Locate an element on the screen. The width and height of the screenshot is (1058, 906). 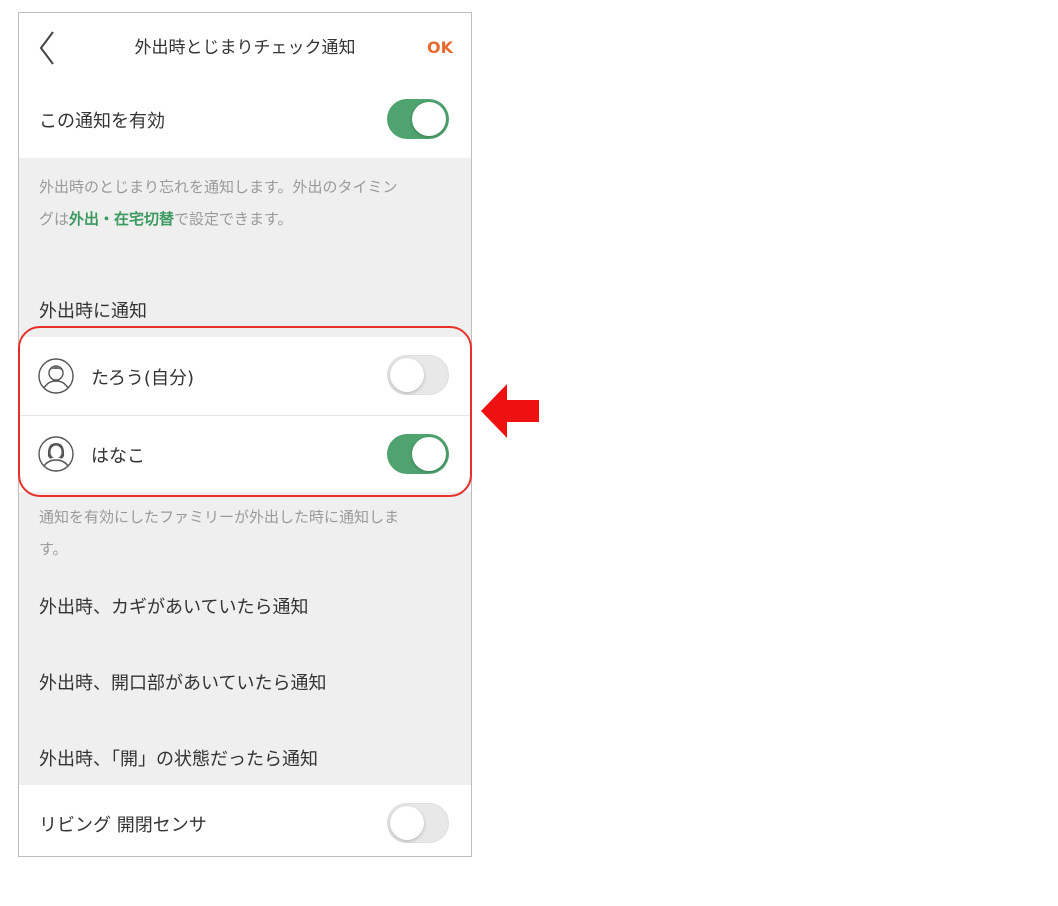
home-away-switch-link: 外出・在宅切替 is located at coordinates (121, 219).